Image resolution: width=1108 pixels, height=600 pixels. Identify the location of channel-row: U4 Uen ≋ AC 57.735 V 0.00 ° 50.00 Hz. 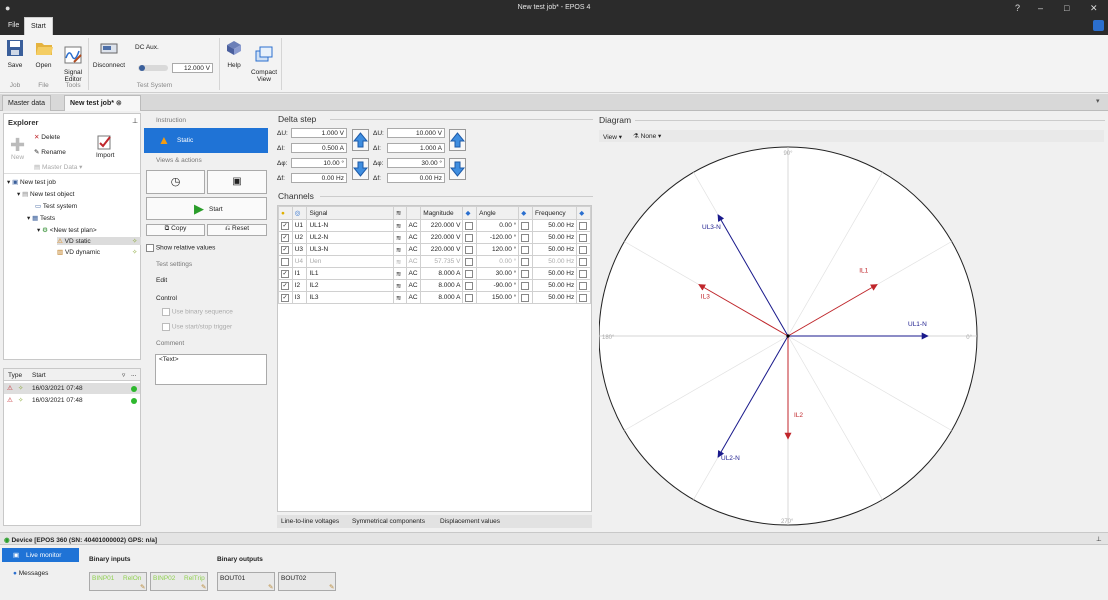
(434, 261).